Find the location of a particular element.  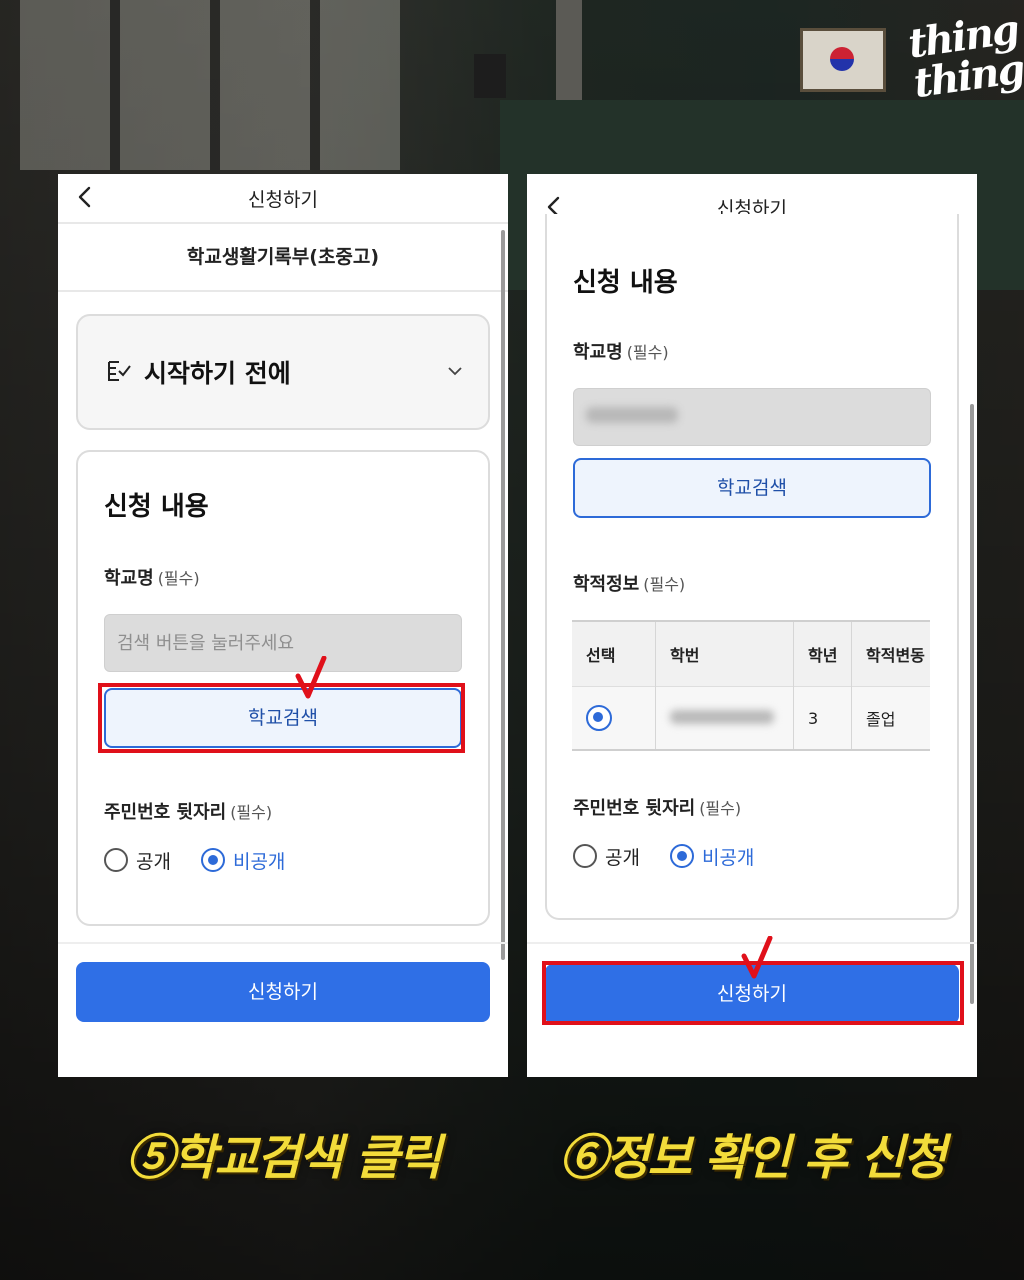

school-record-table: 선택 학번 학년 학적변동 3 졸업 is located at coordinates (751, 685).